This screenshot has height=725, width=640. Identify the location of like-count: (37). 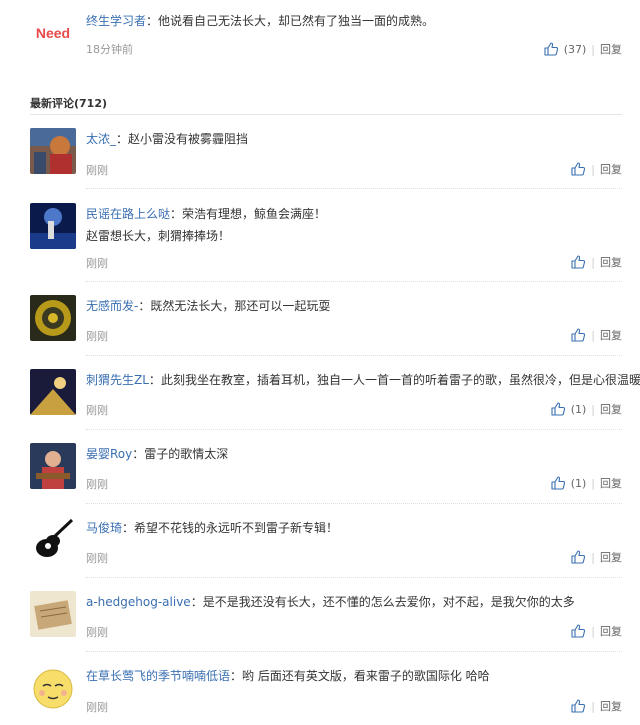
(575, 49).